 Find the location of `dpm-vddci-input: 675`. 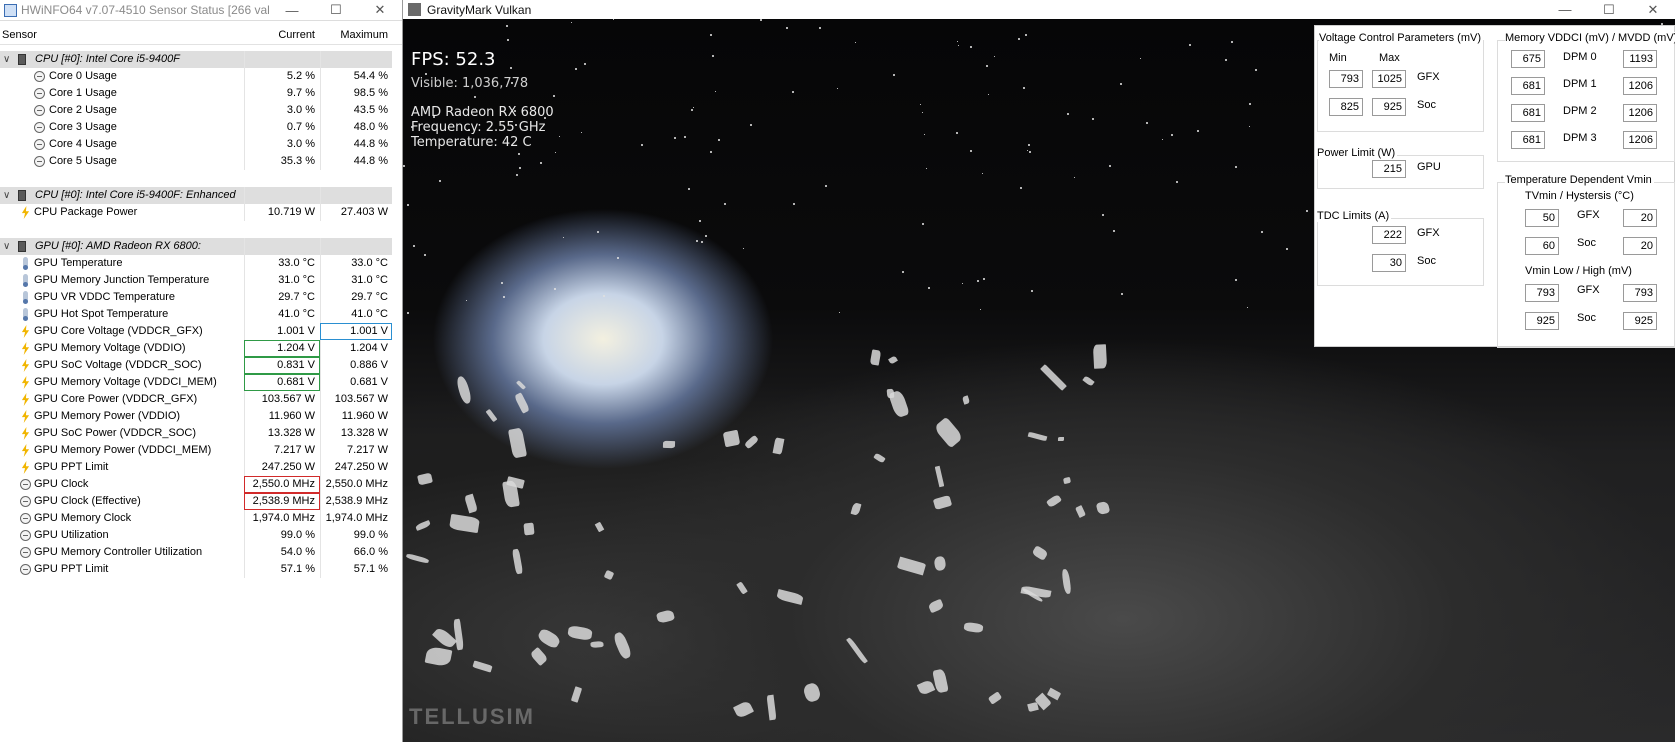

dpm-vddci-input: 675 is located at coordinates (1528, 59).